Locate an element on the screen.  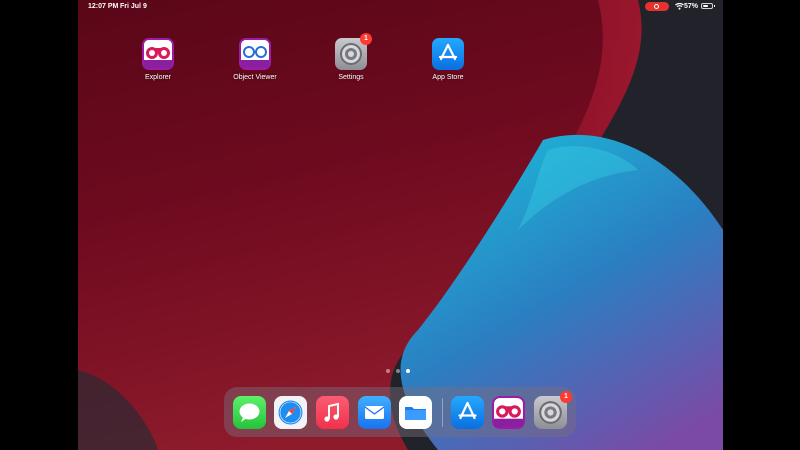
battery-percentage: 57% is located at coordinates (691, 6).